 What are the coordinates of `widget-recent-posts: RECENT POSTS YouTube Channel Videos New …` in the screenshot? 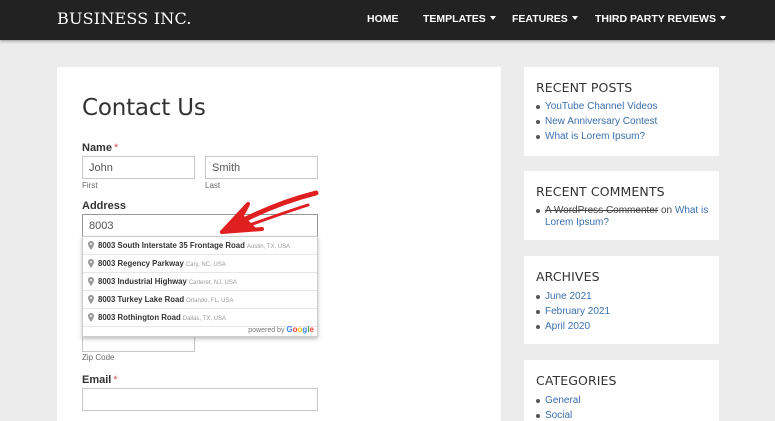 It's located at (621, 111).